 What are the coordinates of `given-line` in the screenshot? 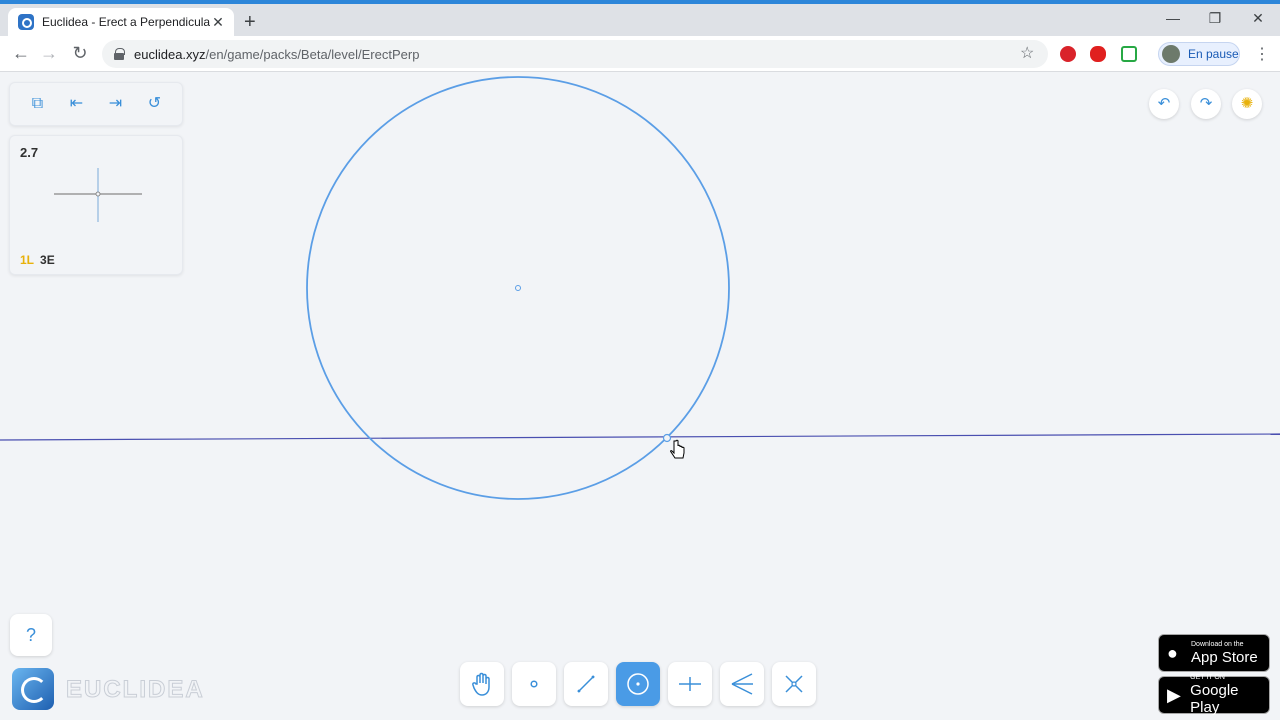 It's located at (640, 437).